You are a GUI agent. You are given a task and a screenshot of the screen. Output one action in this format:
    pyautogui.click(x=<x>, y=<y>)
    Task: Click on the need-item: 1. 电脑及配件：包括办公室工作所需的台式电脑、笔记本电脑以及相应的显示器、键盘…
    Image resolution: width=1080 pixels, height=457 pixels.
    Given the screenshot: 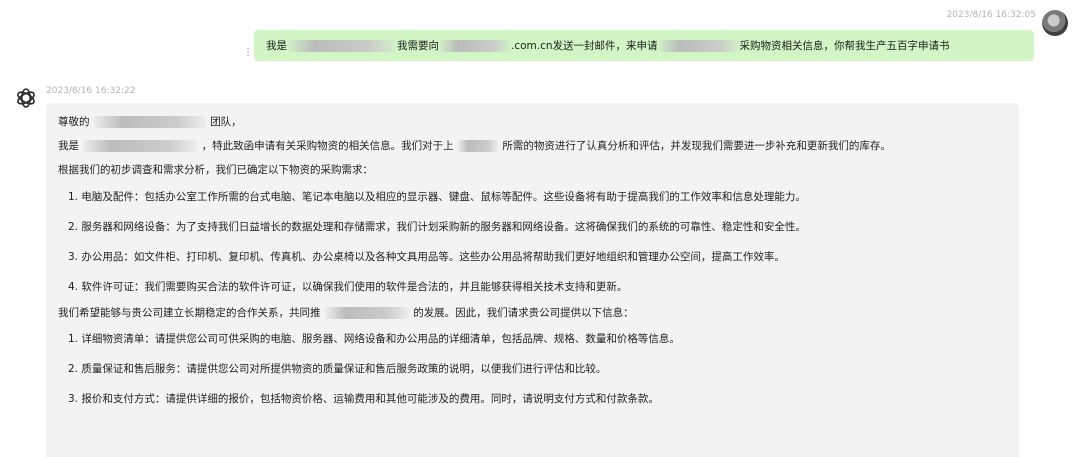 What is the action you would take?
    pyautogui.click(x=437, y=197)
    